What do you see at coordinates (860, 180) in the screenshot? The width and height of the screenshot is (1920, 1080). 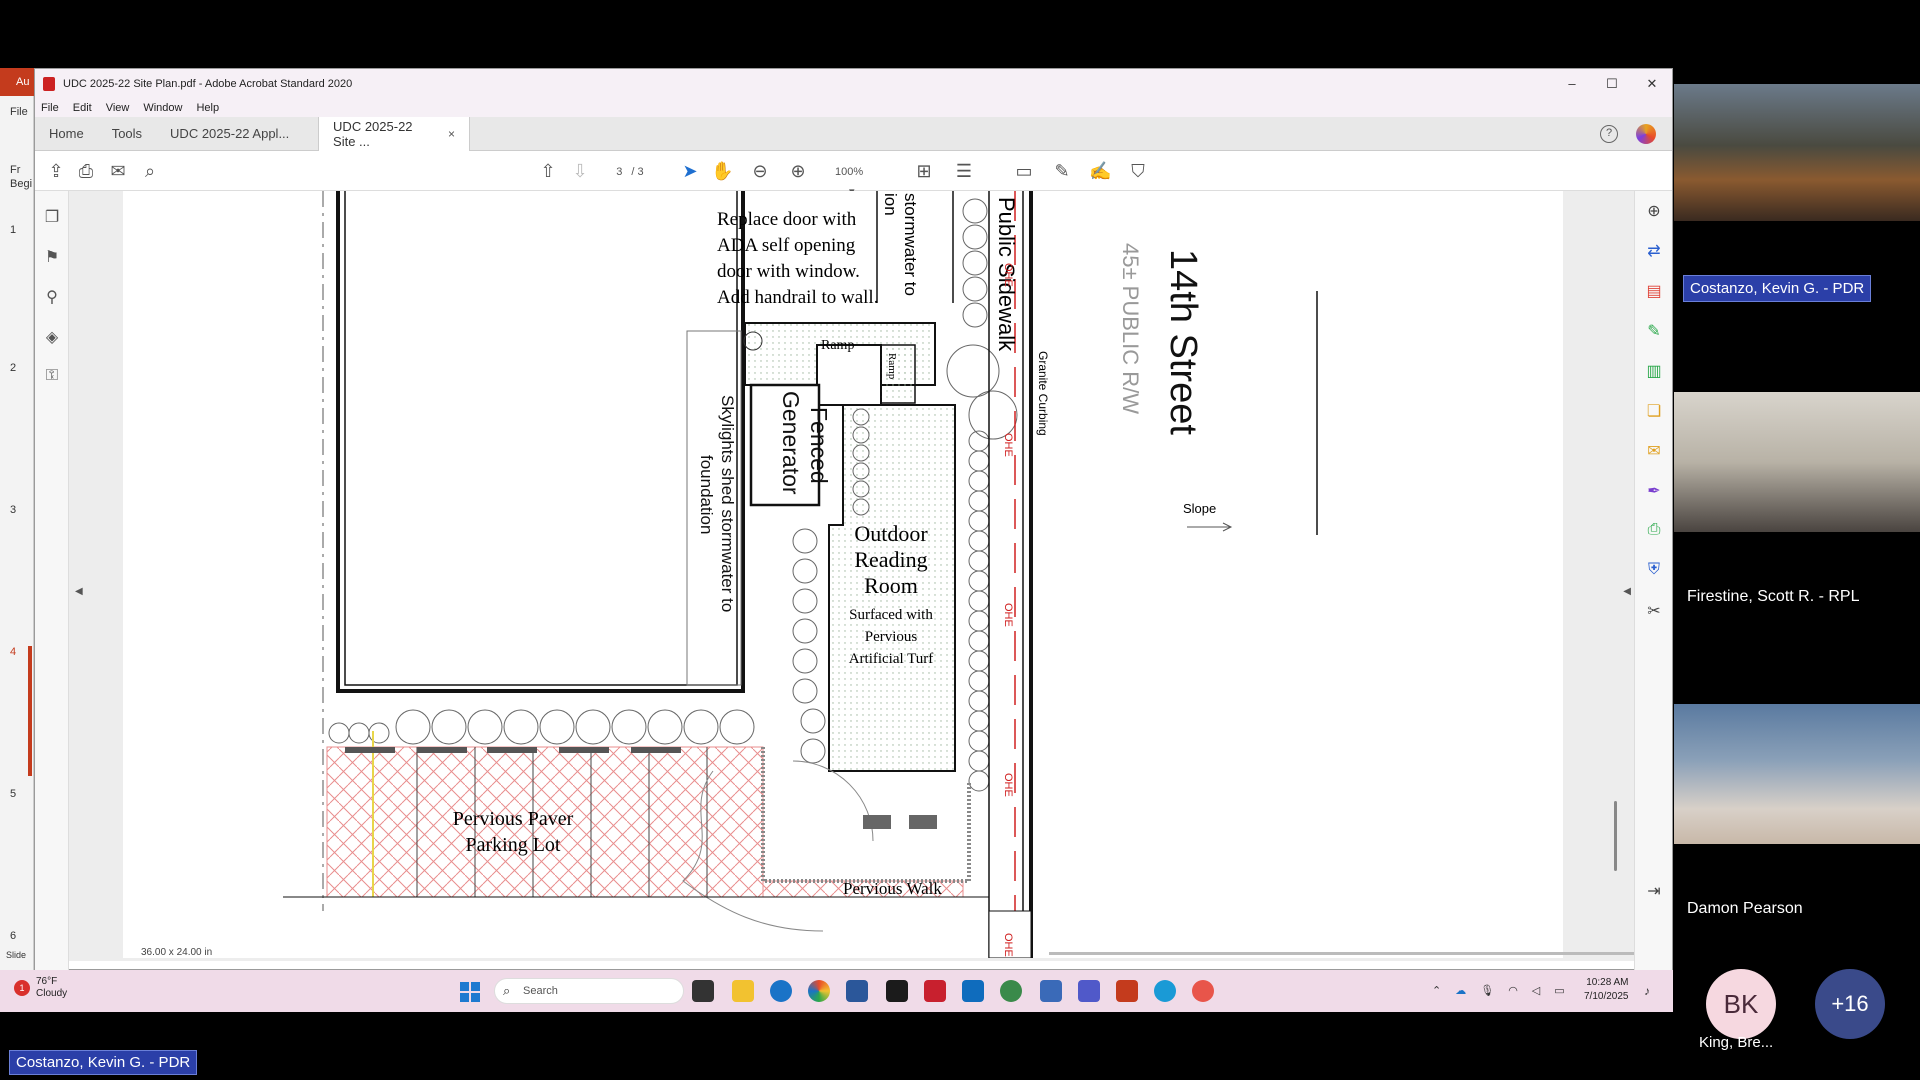 I see `zoom-level-dropdown: 100% ▾` at bounding box center [860, 180].